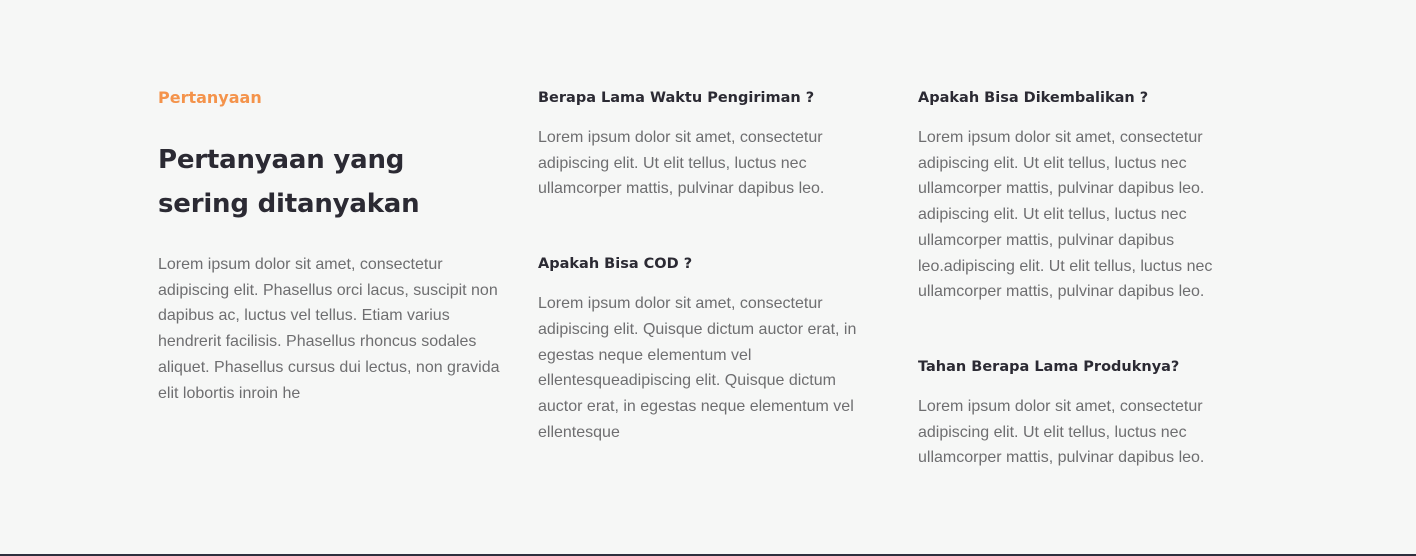 The height and width of the screenshot is (556, 1416). Describe the element at coordinates (1049, 366) in the screenshot. I see `faq-question: Tahan Berapa Lama Produknya?` at that location.